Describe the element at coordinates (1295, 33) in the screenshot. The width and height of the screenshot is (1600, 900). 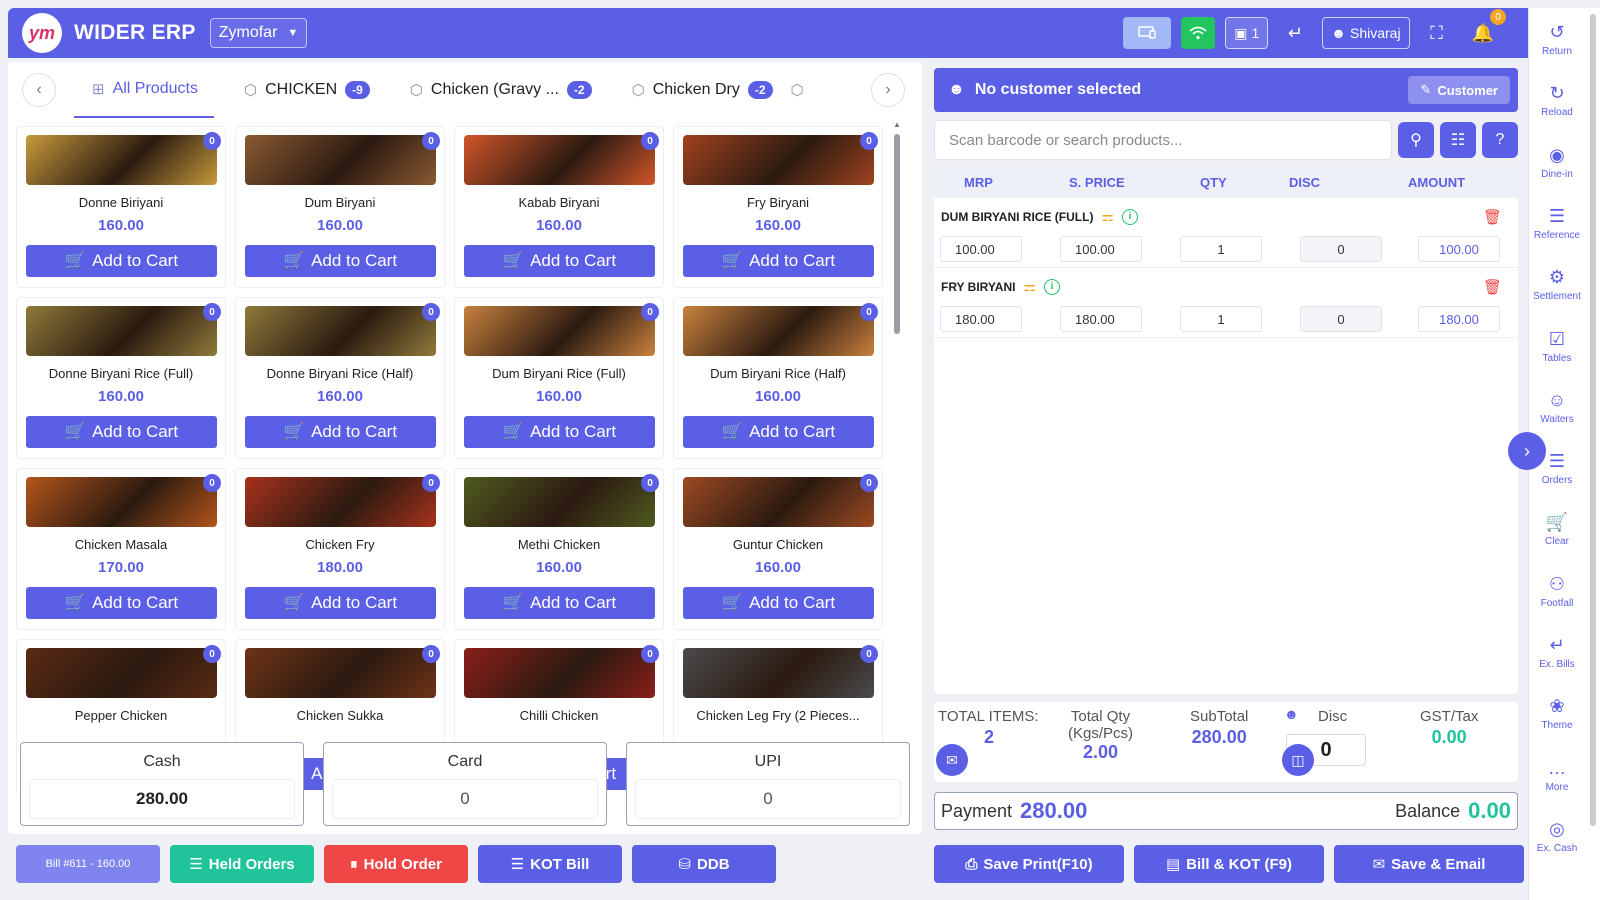
I see `return-button: ↵` at that location.